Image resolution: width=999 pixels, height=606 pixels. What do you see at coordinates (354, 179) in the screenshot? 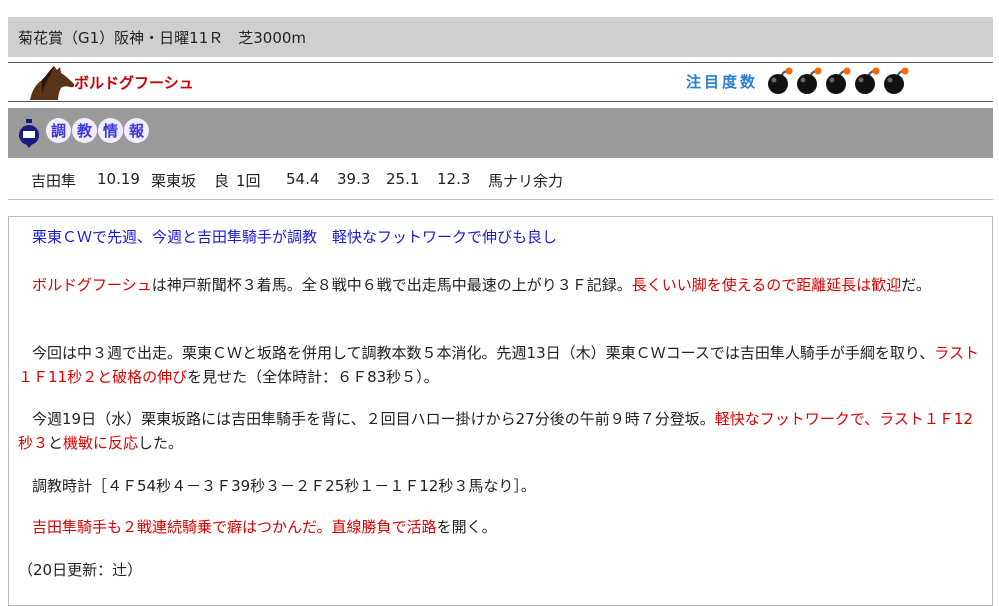
I see `training-time-2: 39.3` at bounding box center [354, 179].